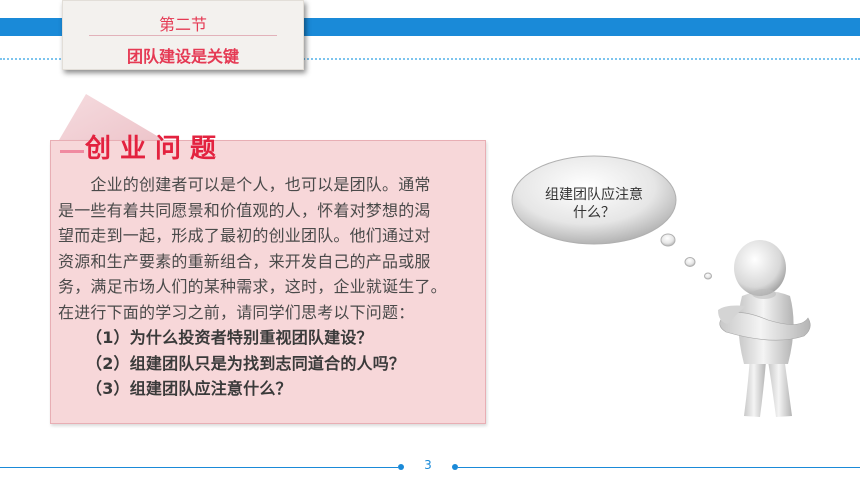  Describe the element at coordinates (401, 467) in the screenshot. I see `footer-dot-left` at that location.